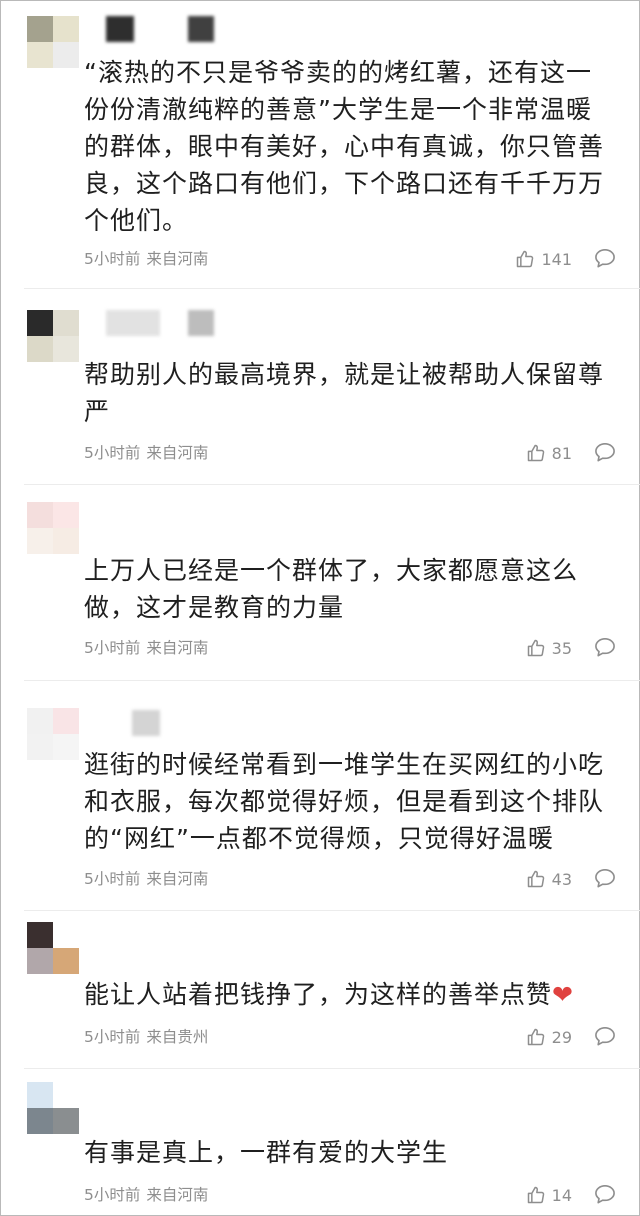  Describe the element at coordinates (549, 648) in the screenshot. I see `like-button: 35` at that location.